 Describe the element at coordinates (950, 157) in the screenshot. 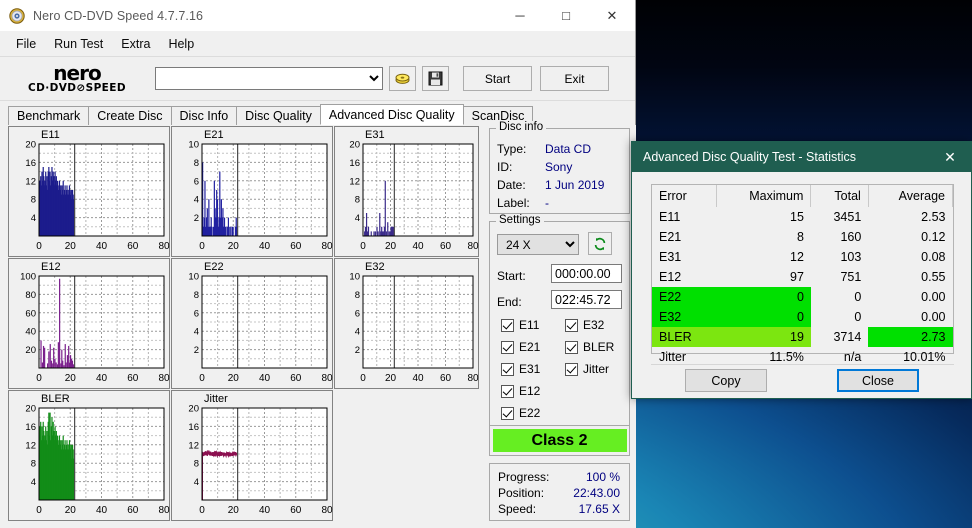

I see `close-icon: ✕` at that location.